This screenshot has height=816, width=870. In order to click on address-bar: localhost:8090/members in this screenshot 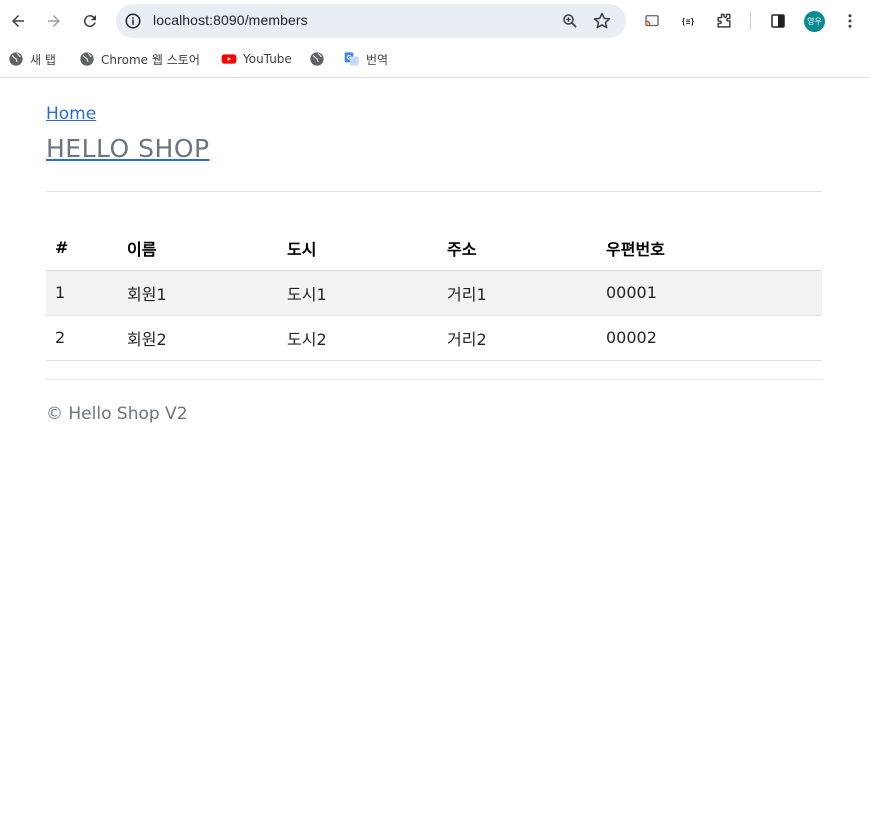, I will do `click(371, 21)`.